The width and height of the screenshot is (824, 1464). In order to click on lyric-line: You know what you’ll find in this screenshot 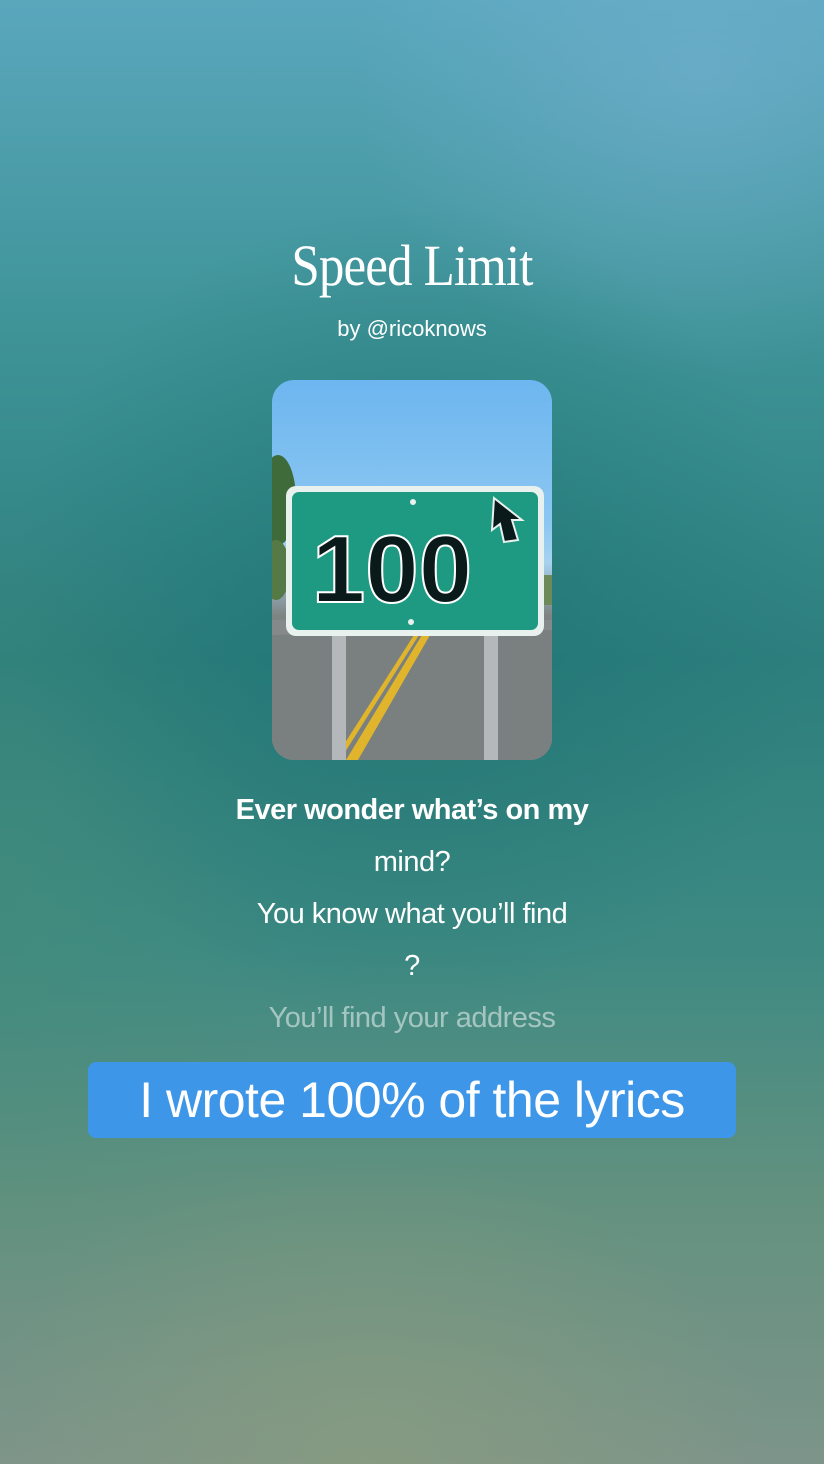, I will do `click(412, 914)`.